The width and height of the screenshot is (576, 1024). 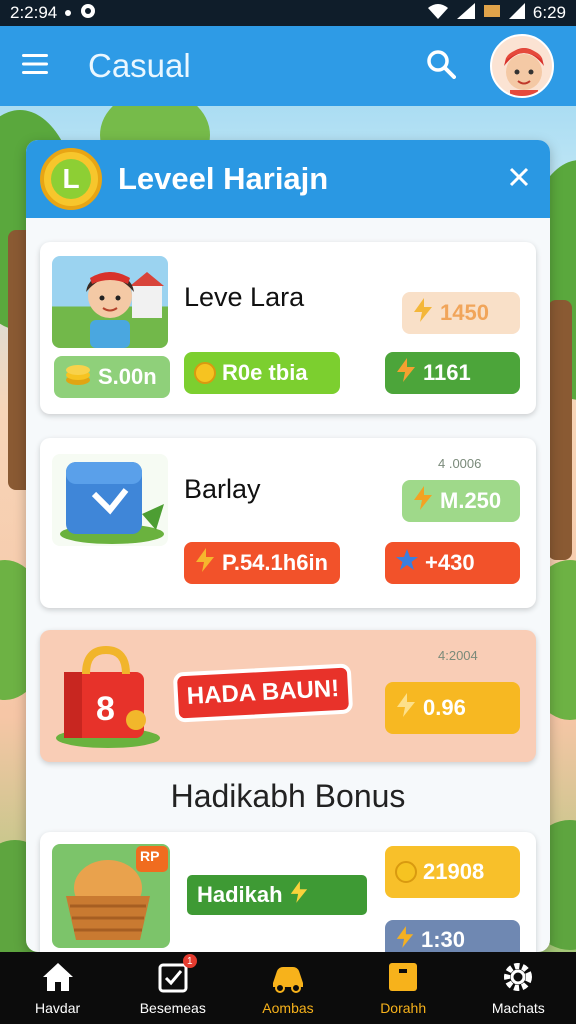 I want to click on star-pill-label: +430, so click(x=450, y=562).